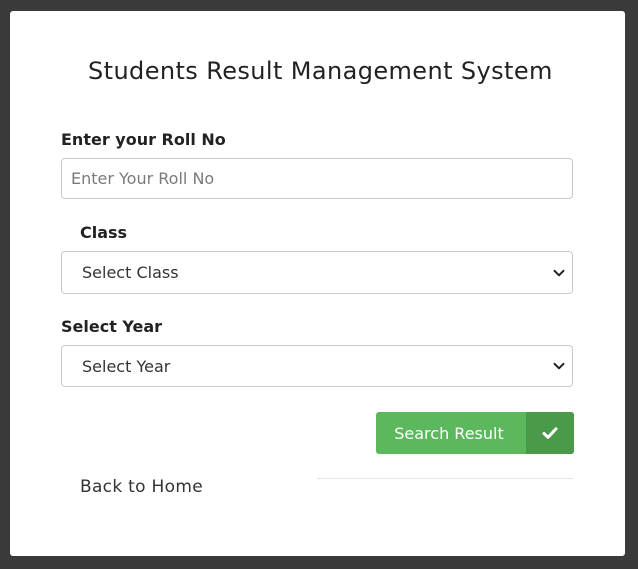 Image resolution: width=638 pixels, height=569 pixels. I want to click on back-to-home-link: Back to Home, so click(141, 487).